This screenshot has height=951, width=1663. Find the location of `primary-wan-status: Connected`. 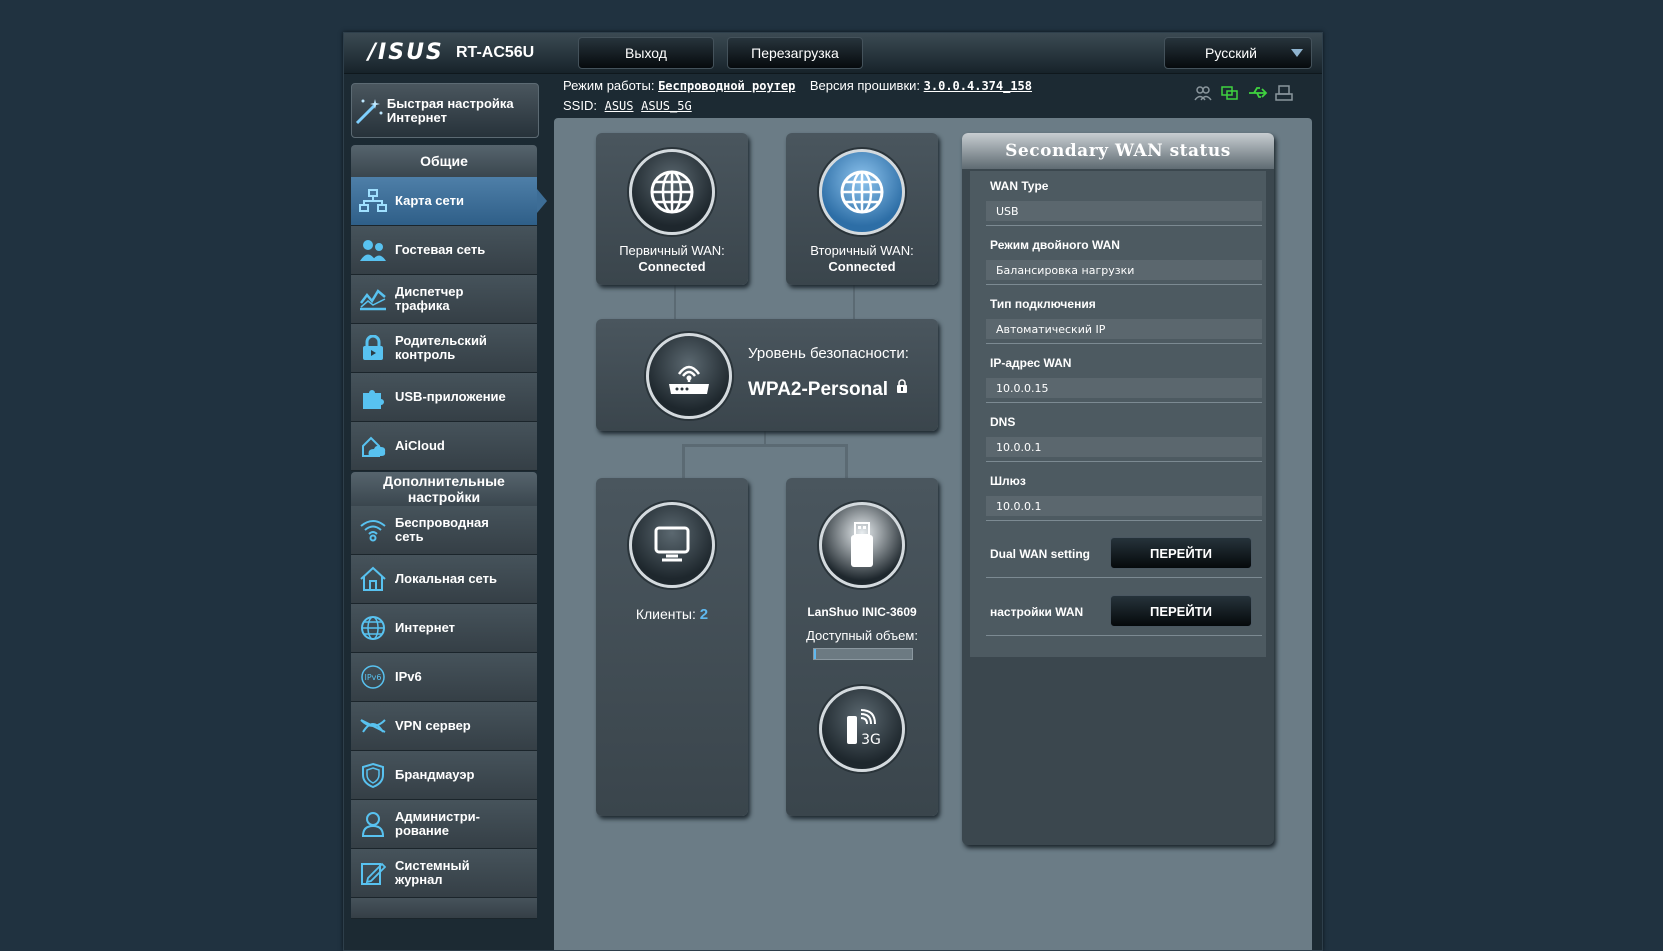

primary-wan-status: Connected is located at coordinates (672, 266).